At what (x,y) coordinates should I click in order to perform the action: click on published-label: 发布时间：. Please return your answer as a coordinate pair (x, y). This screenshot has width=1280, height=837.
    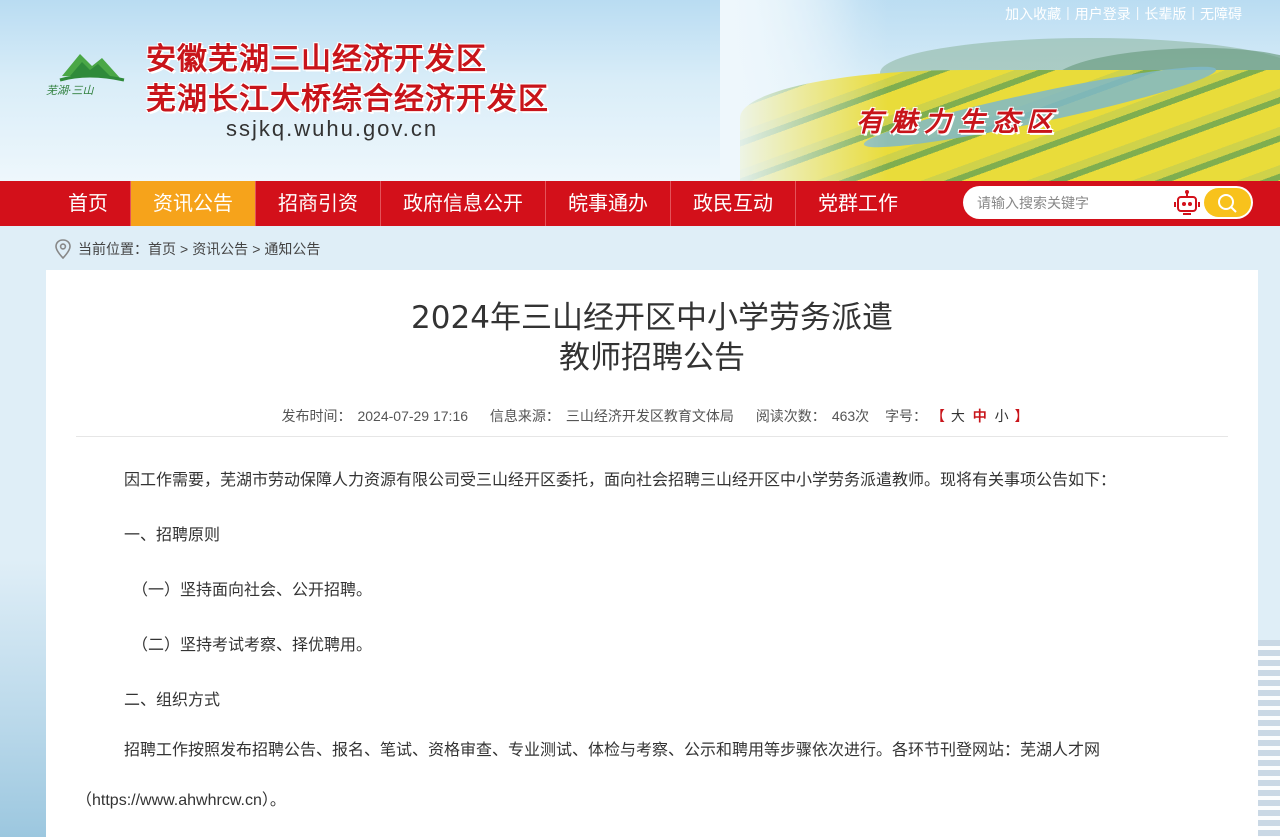
    Looking at the image, I should click on (316, 416).